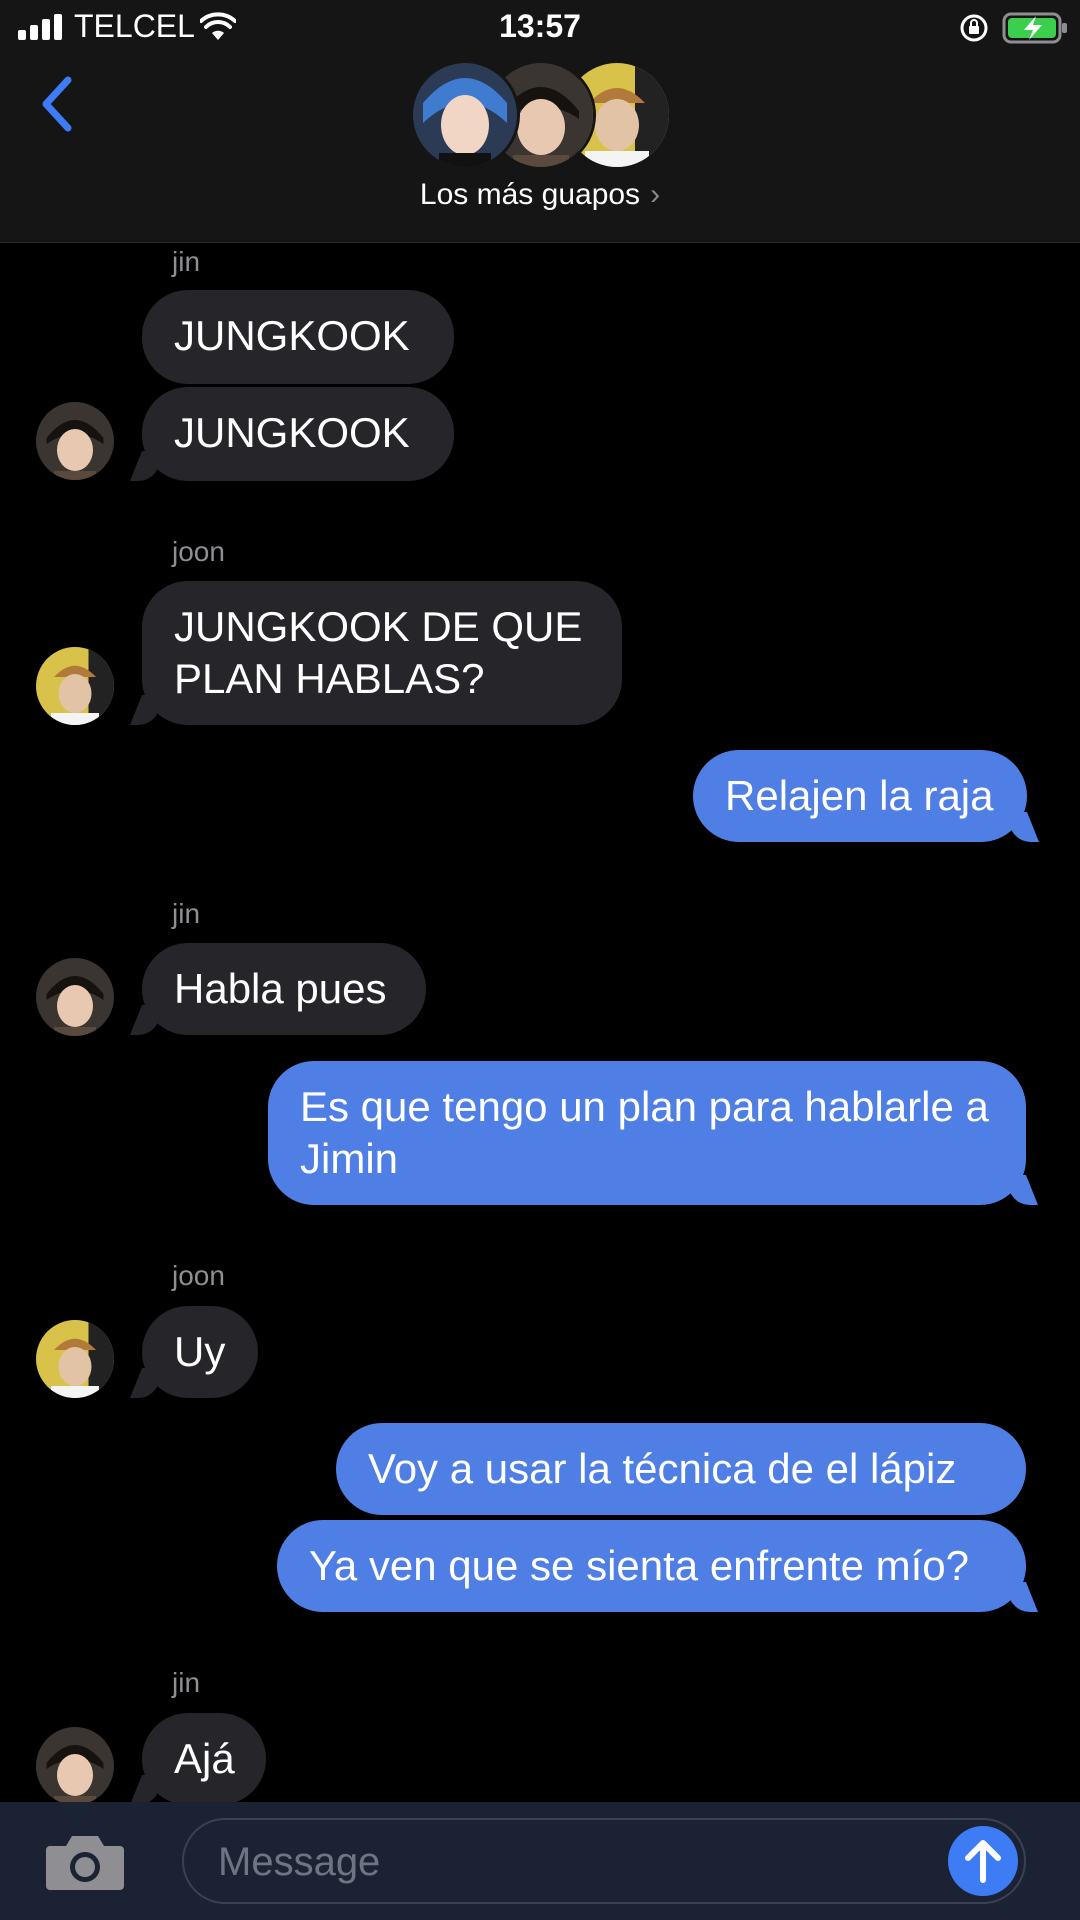 This screenshot has height=1920, width=1080. Describe the element at coordinates (530, 194) in the screenshot. I see `group-name-label: Los más guapos` at that location.